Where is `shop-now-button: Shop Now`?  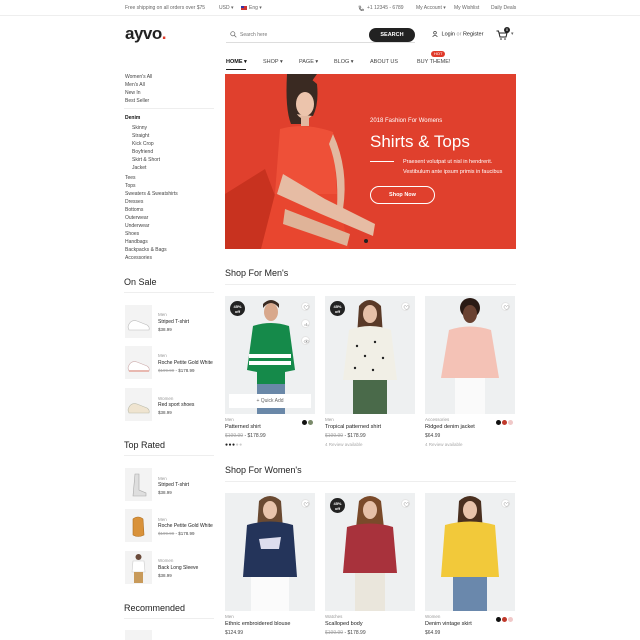
shop-now-button: Shop Now is located at coordinates (402, 195).